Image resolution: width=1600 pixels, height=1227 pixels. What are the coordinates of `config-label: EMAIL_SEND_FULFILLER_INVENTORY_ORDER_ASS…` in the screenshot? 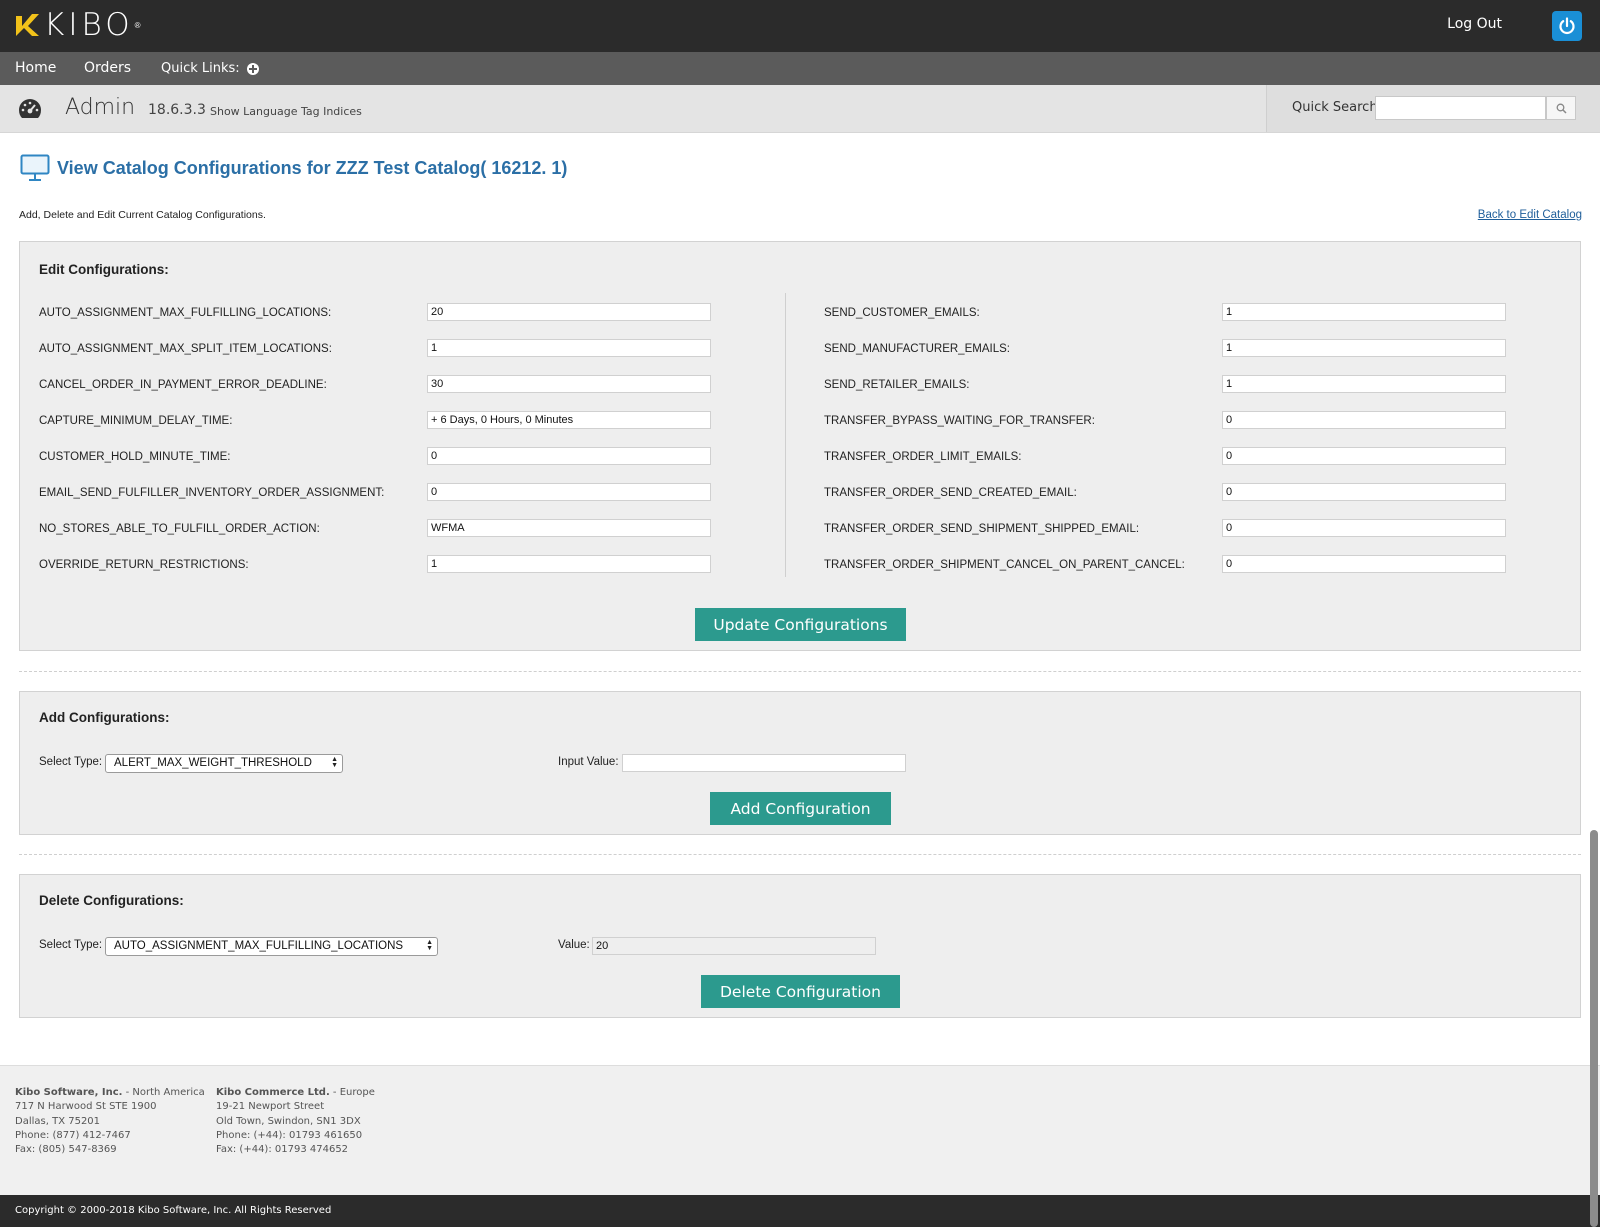 It's located at (212, 493).